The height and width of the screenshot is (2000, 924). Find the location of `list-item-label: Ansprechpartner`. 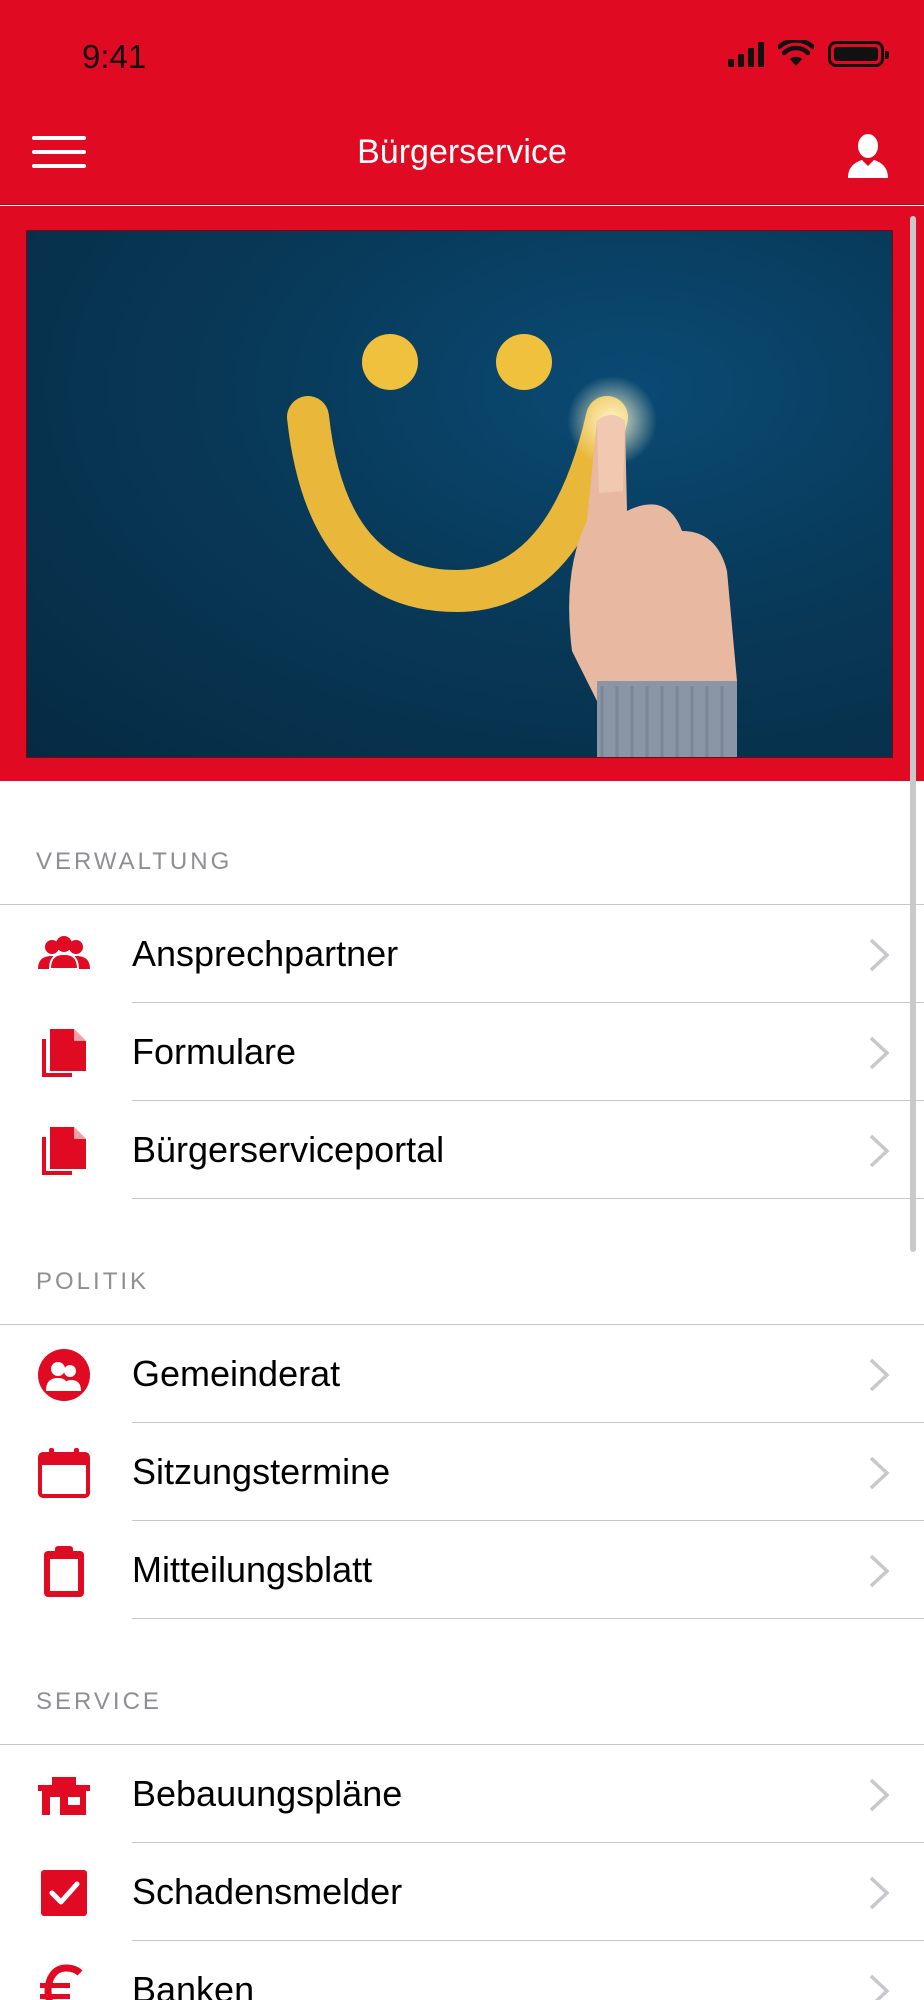

list-item-label: Ansprechpartner is located at coordinates (265, 953).